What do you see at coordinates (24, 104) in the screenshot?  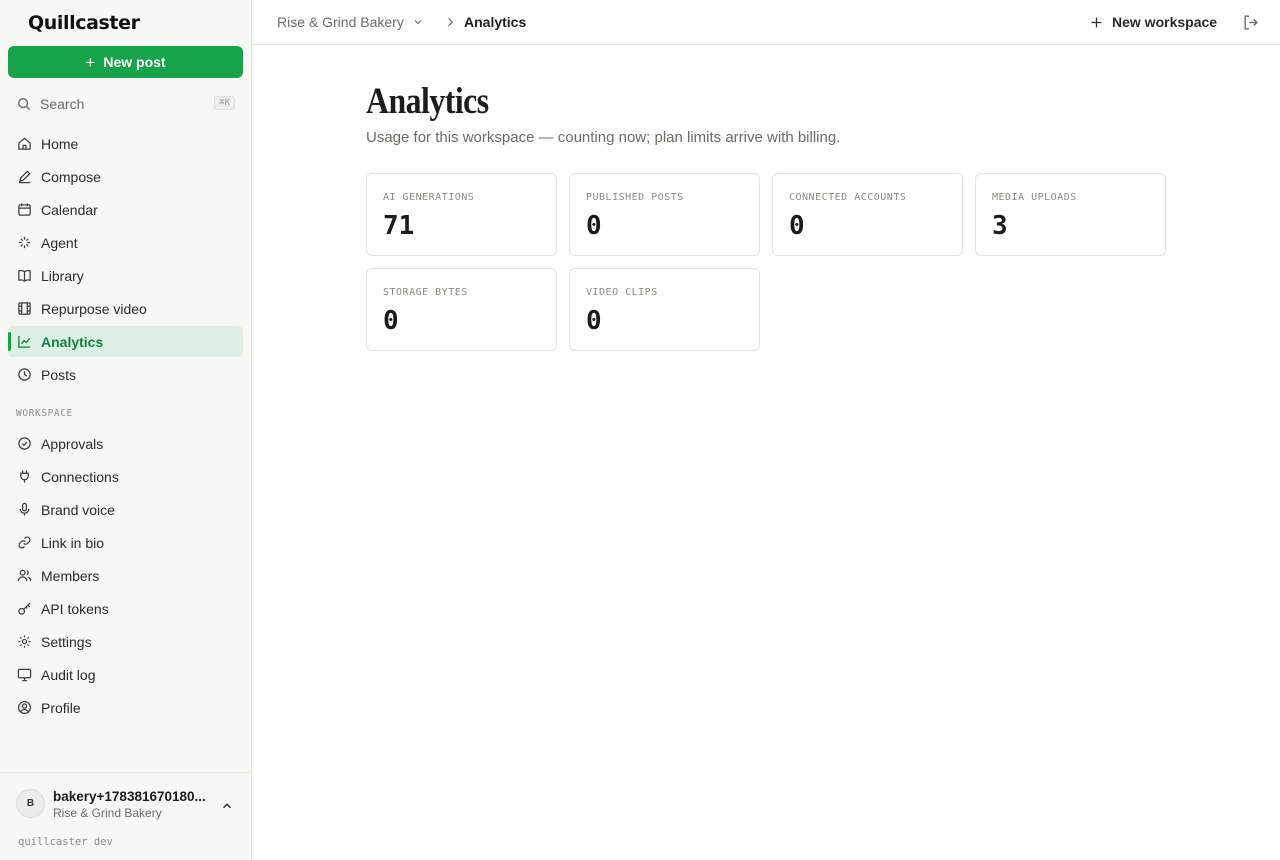 I see `search-icon` at bounding box center [24, 104].